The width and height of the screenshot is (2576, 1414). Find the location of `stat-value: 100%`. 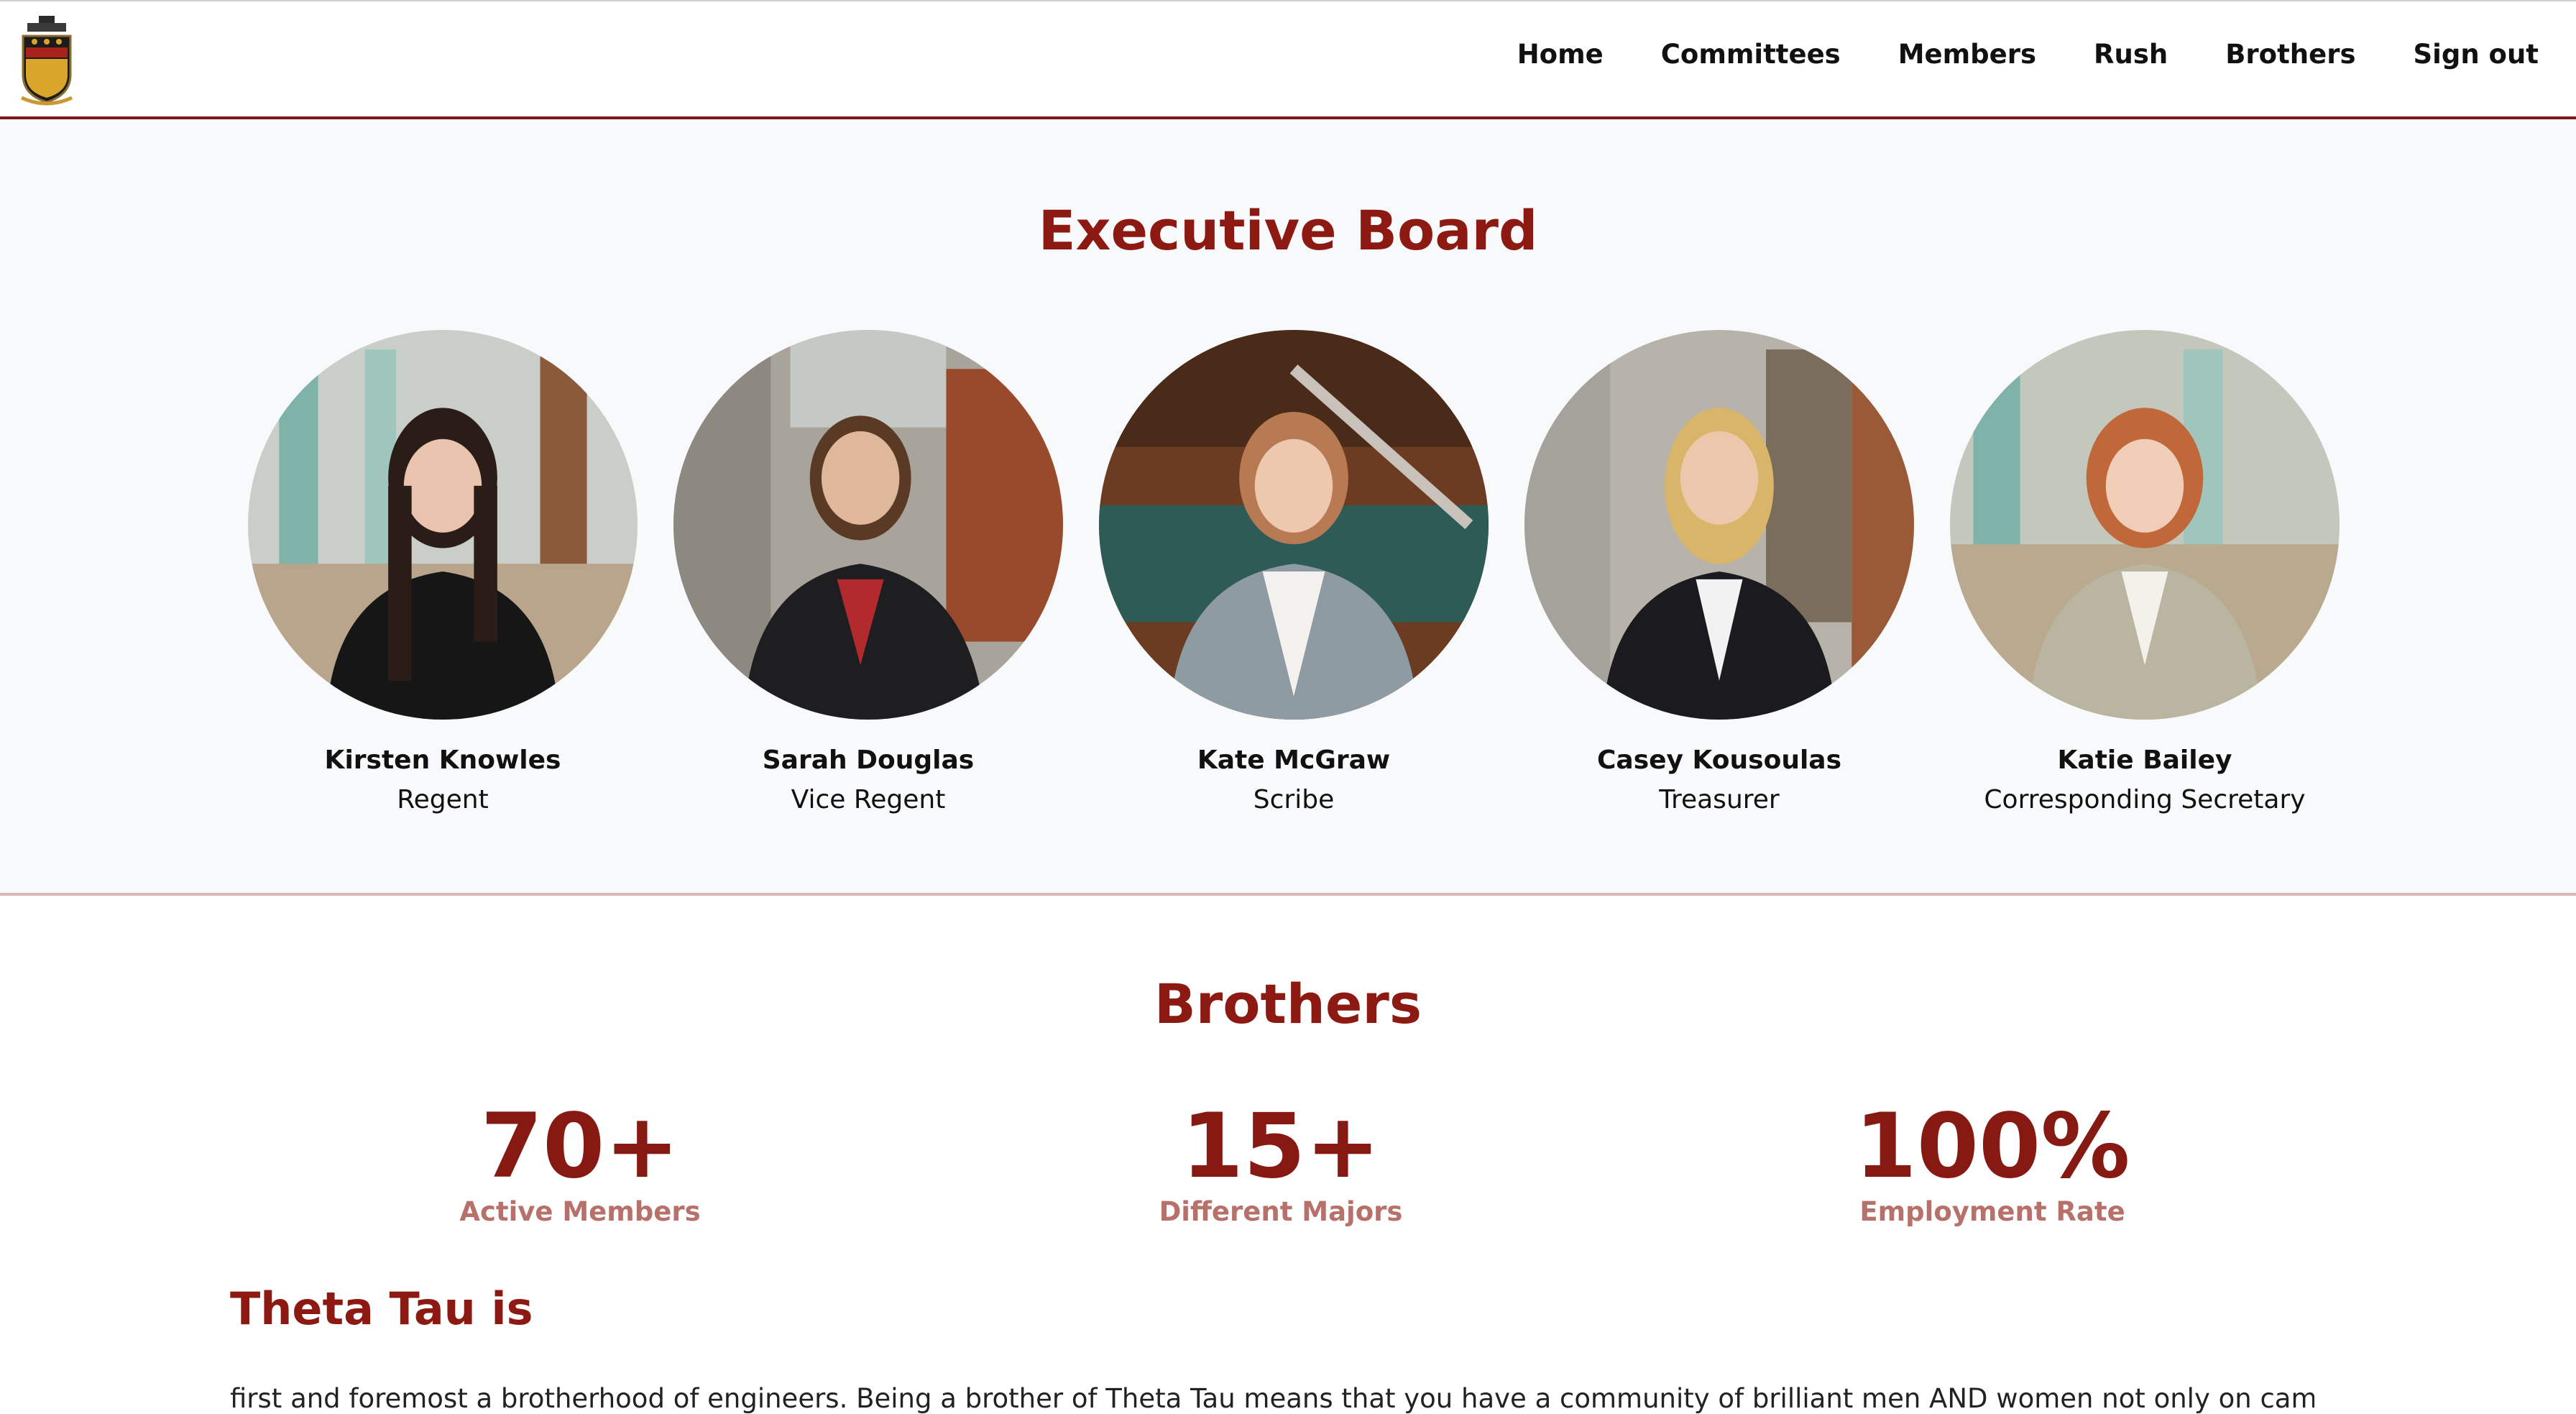

stat-value: 100% is located at coordinates (1992, 1146).